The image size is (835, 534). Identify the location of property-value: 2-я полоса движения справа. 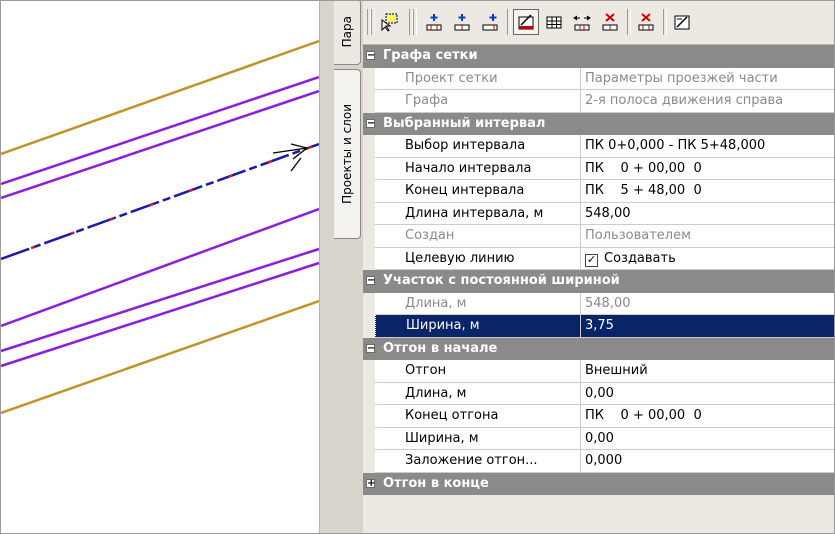
(707, 101).